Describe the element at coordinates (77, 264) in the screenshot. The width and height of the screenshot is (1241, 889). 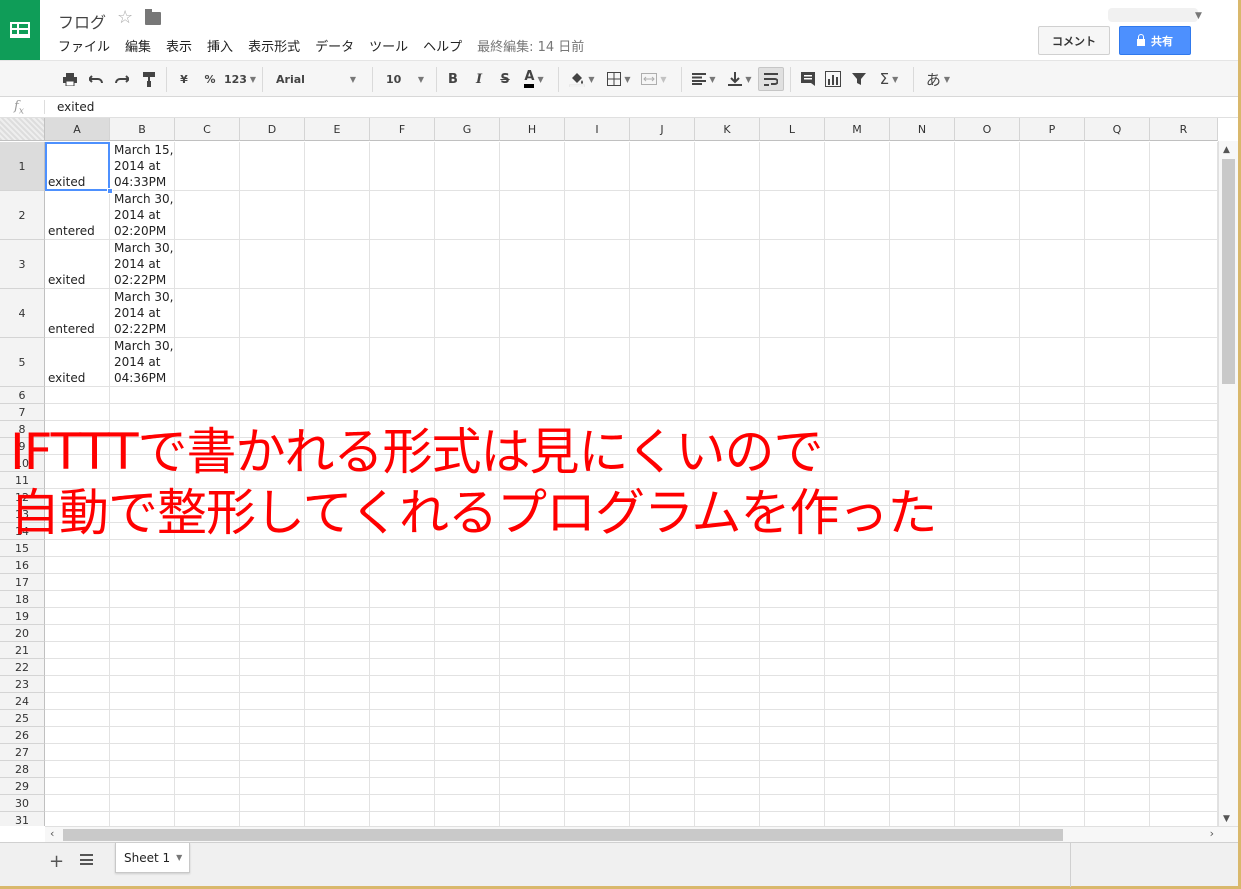
I see `cell-a: exited` at that location.